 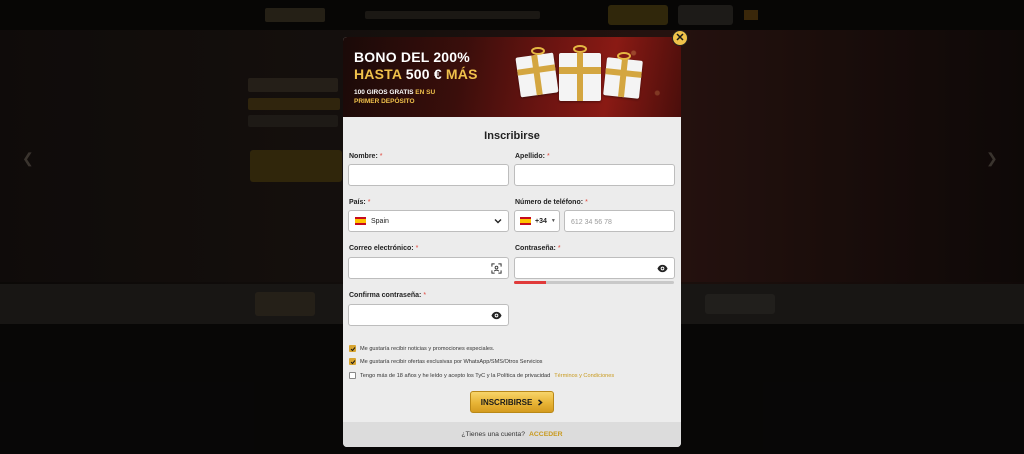 I want to click on country-label: País: *, so click(x=359, y=202).